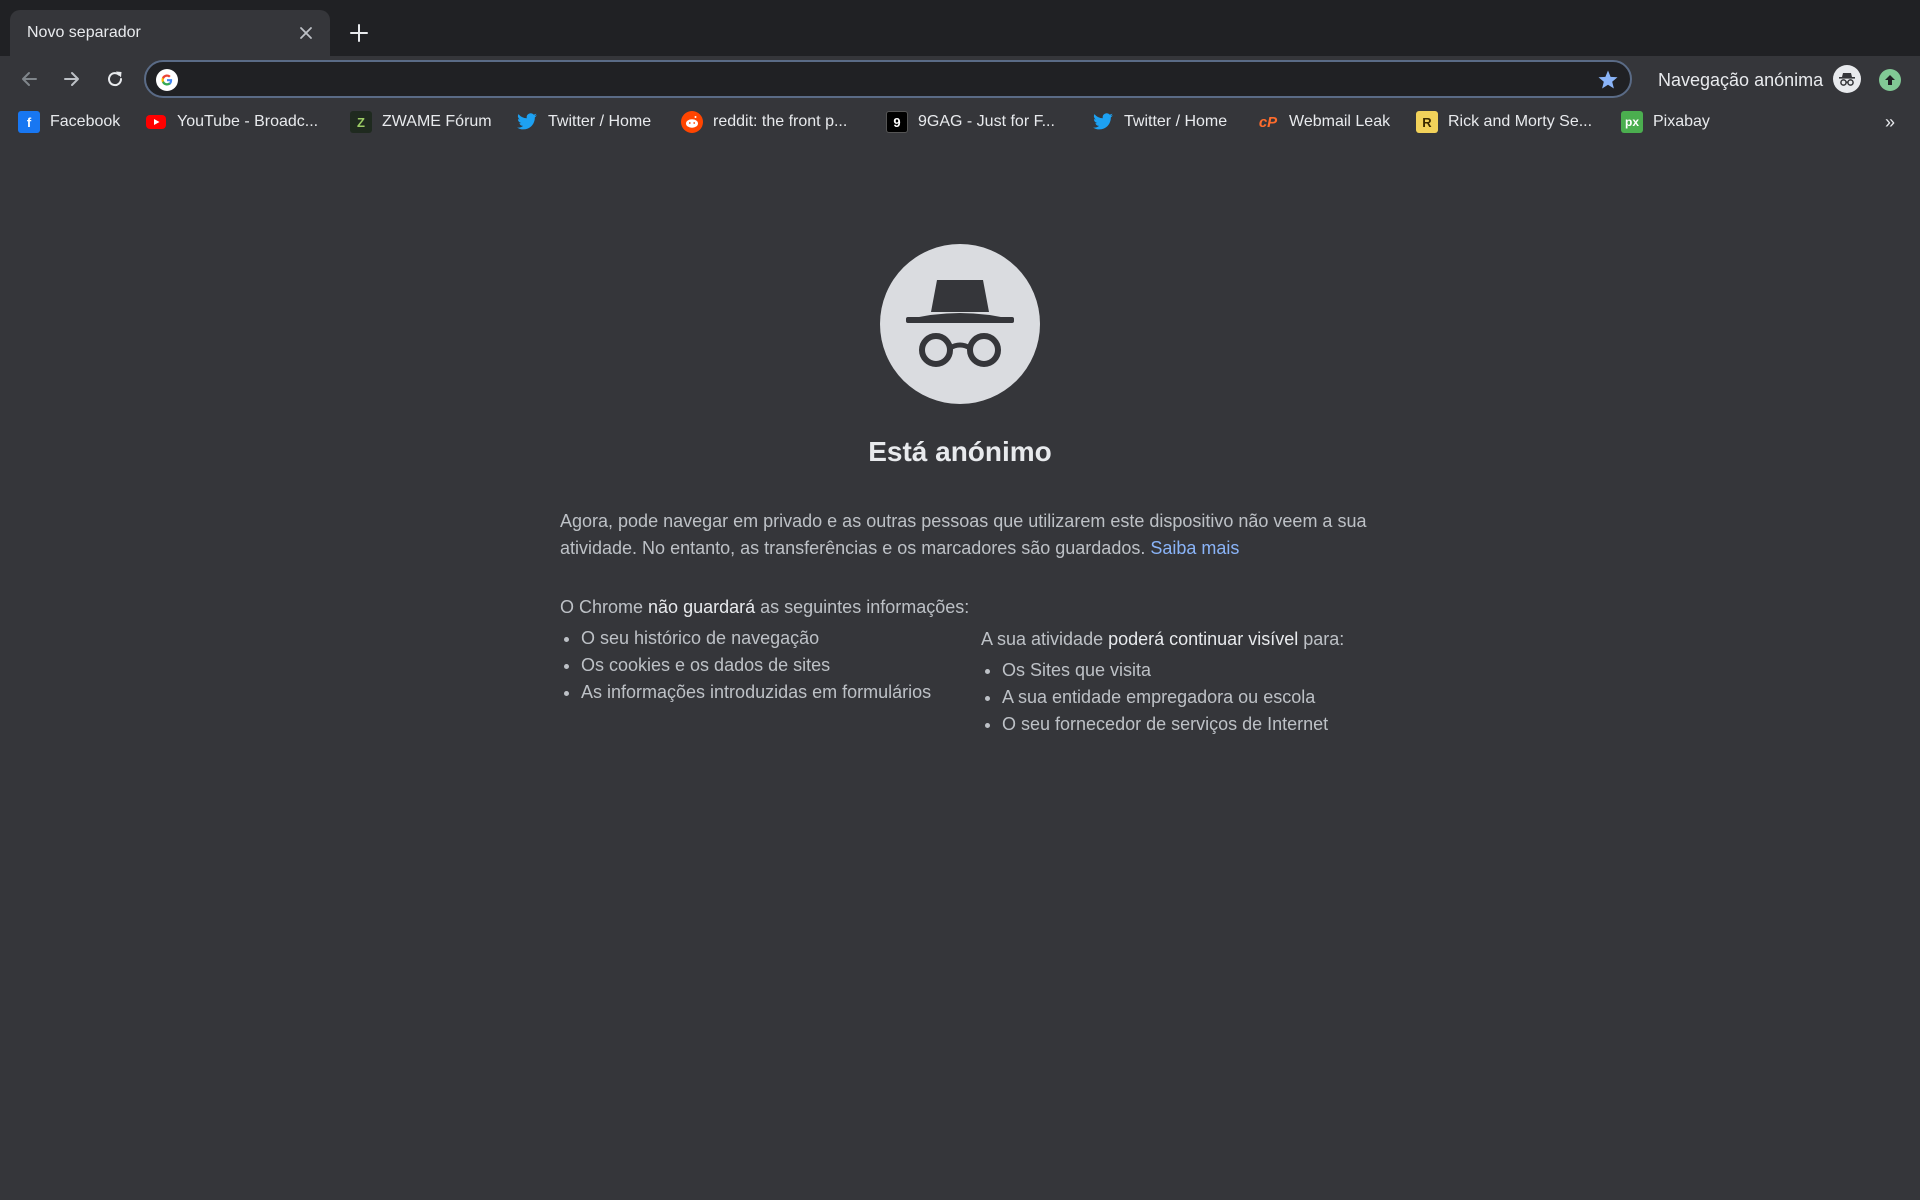 The width and height of the screenshot is (1920, 1200). Describe the element at coordinates (1194, 548) in the screenshot. I see `learn-more-link: Saiba mais` at that location.